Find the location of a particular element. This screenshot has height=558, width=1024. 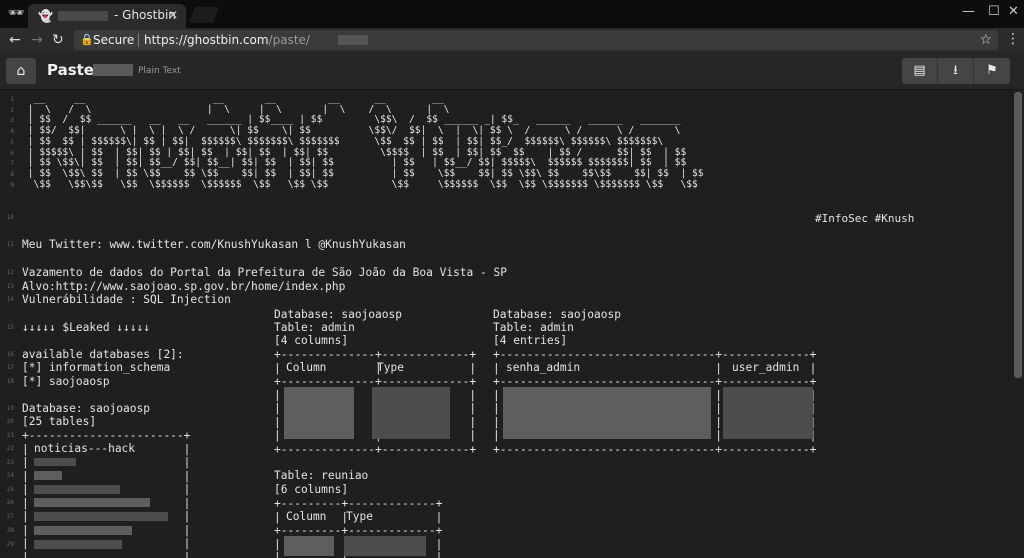

blurred-passwords is located at coordinates (607, 413).